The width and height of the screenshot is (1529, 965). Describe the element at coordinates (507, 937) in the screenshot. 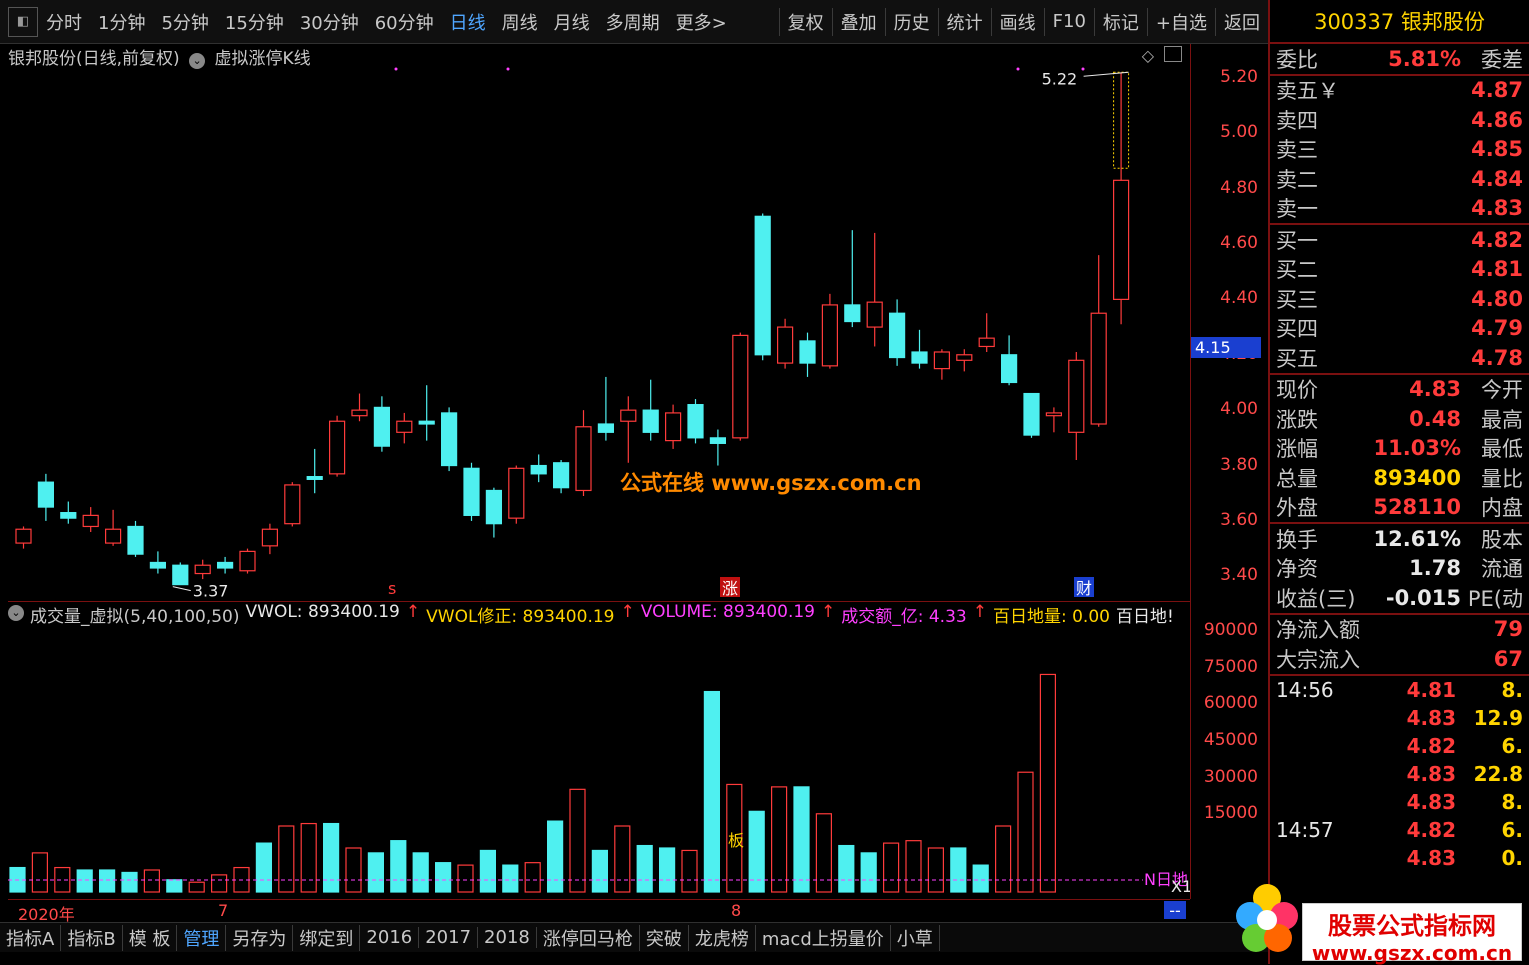

I see `bottom-tab: 2018` at that location.